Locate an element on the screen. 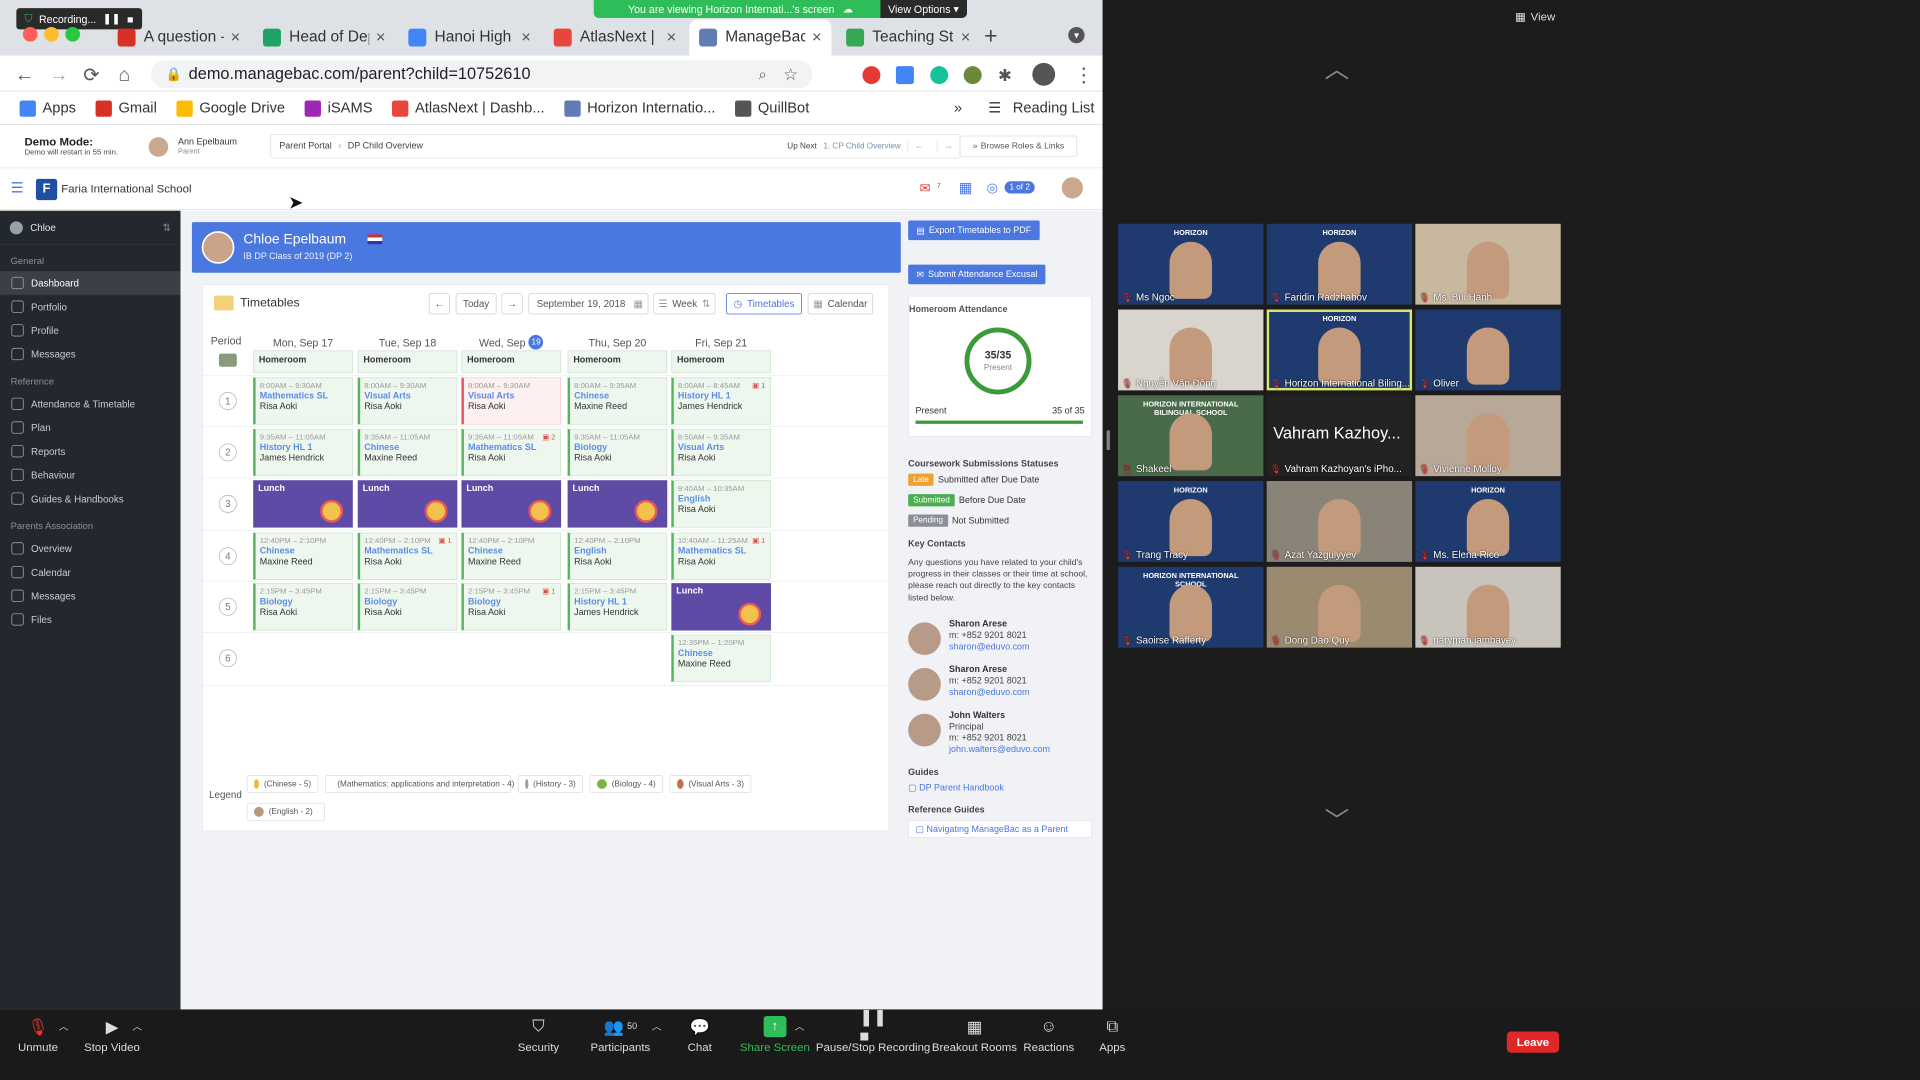 This screenshot has width=1920, height=1080. sidebar-item: Files is located at coordinates (90, 620).